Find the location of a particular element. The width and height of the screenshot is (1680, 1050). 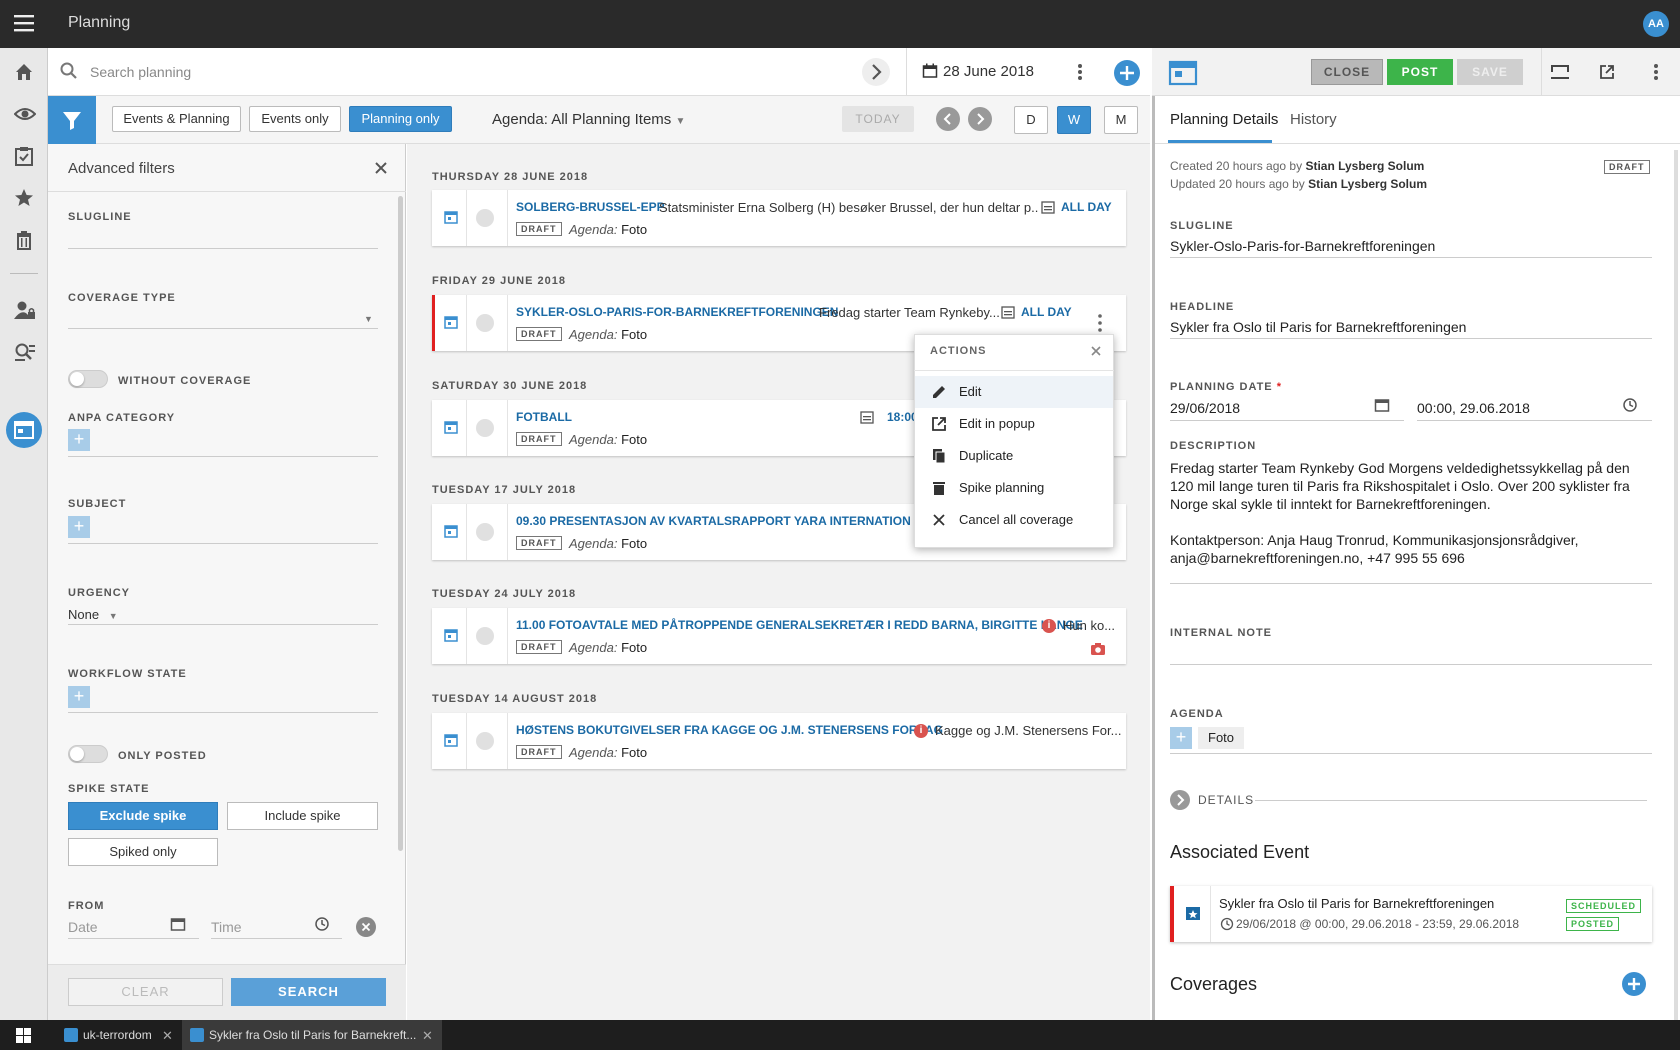

advanced-filters-title: Advanced filters is located at coordinates (121, 168).